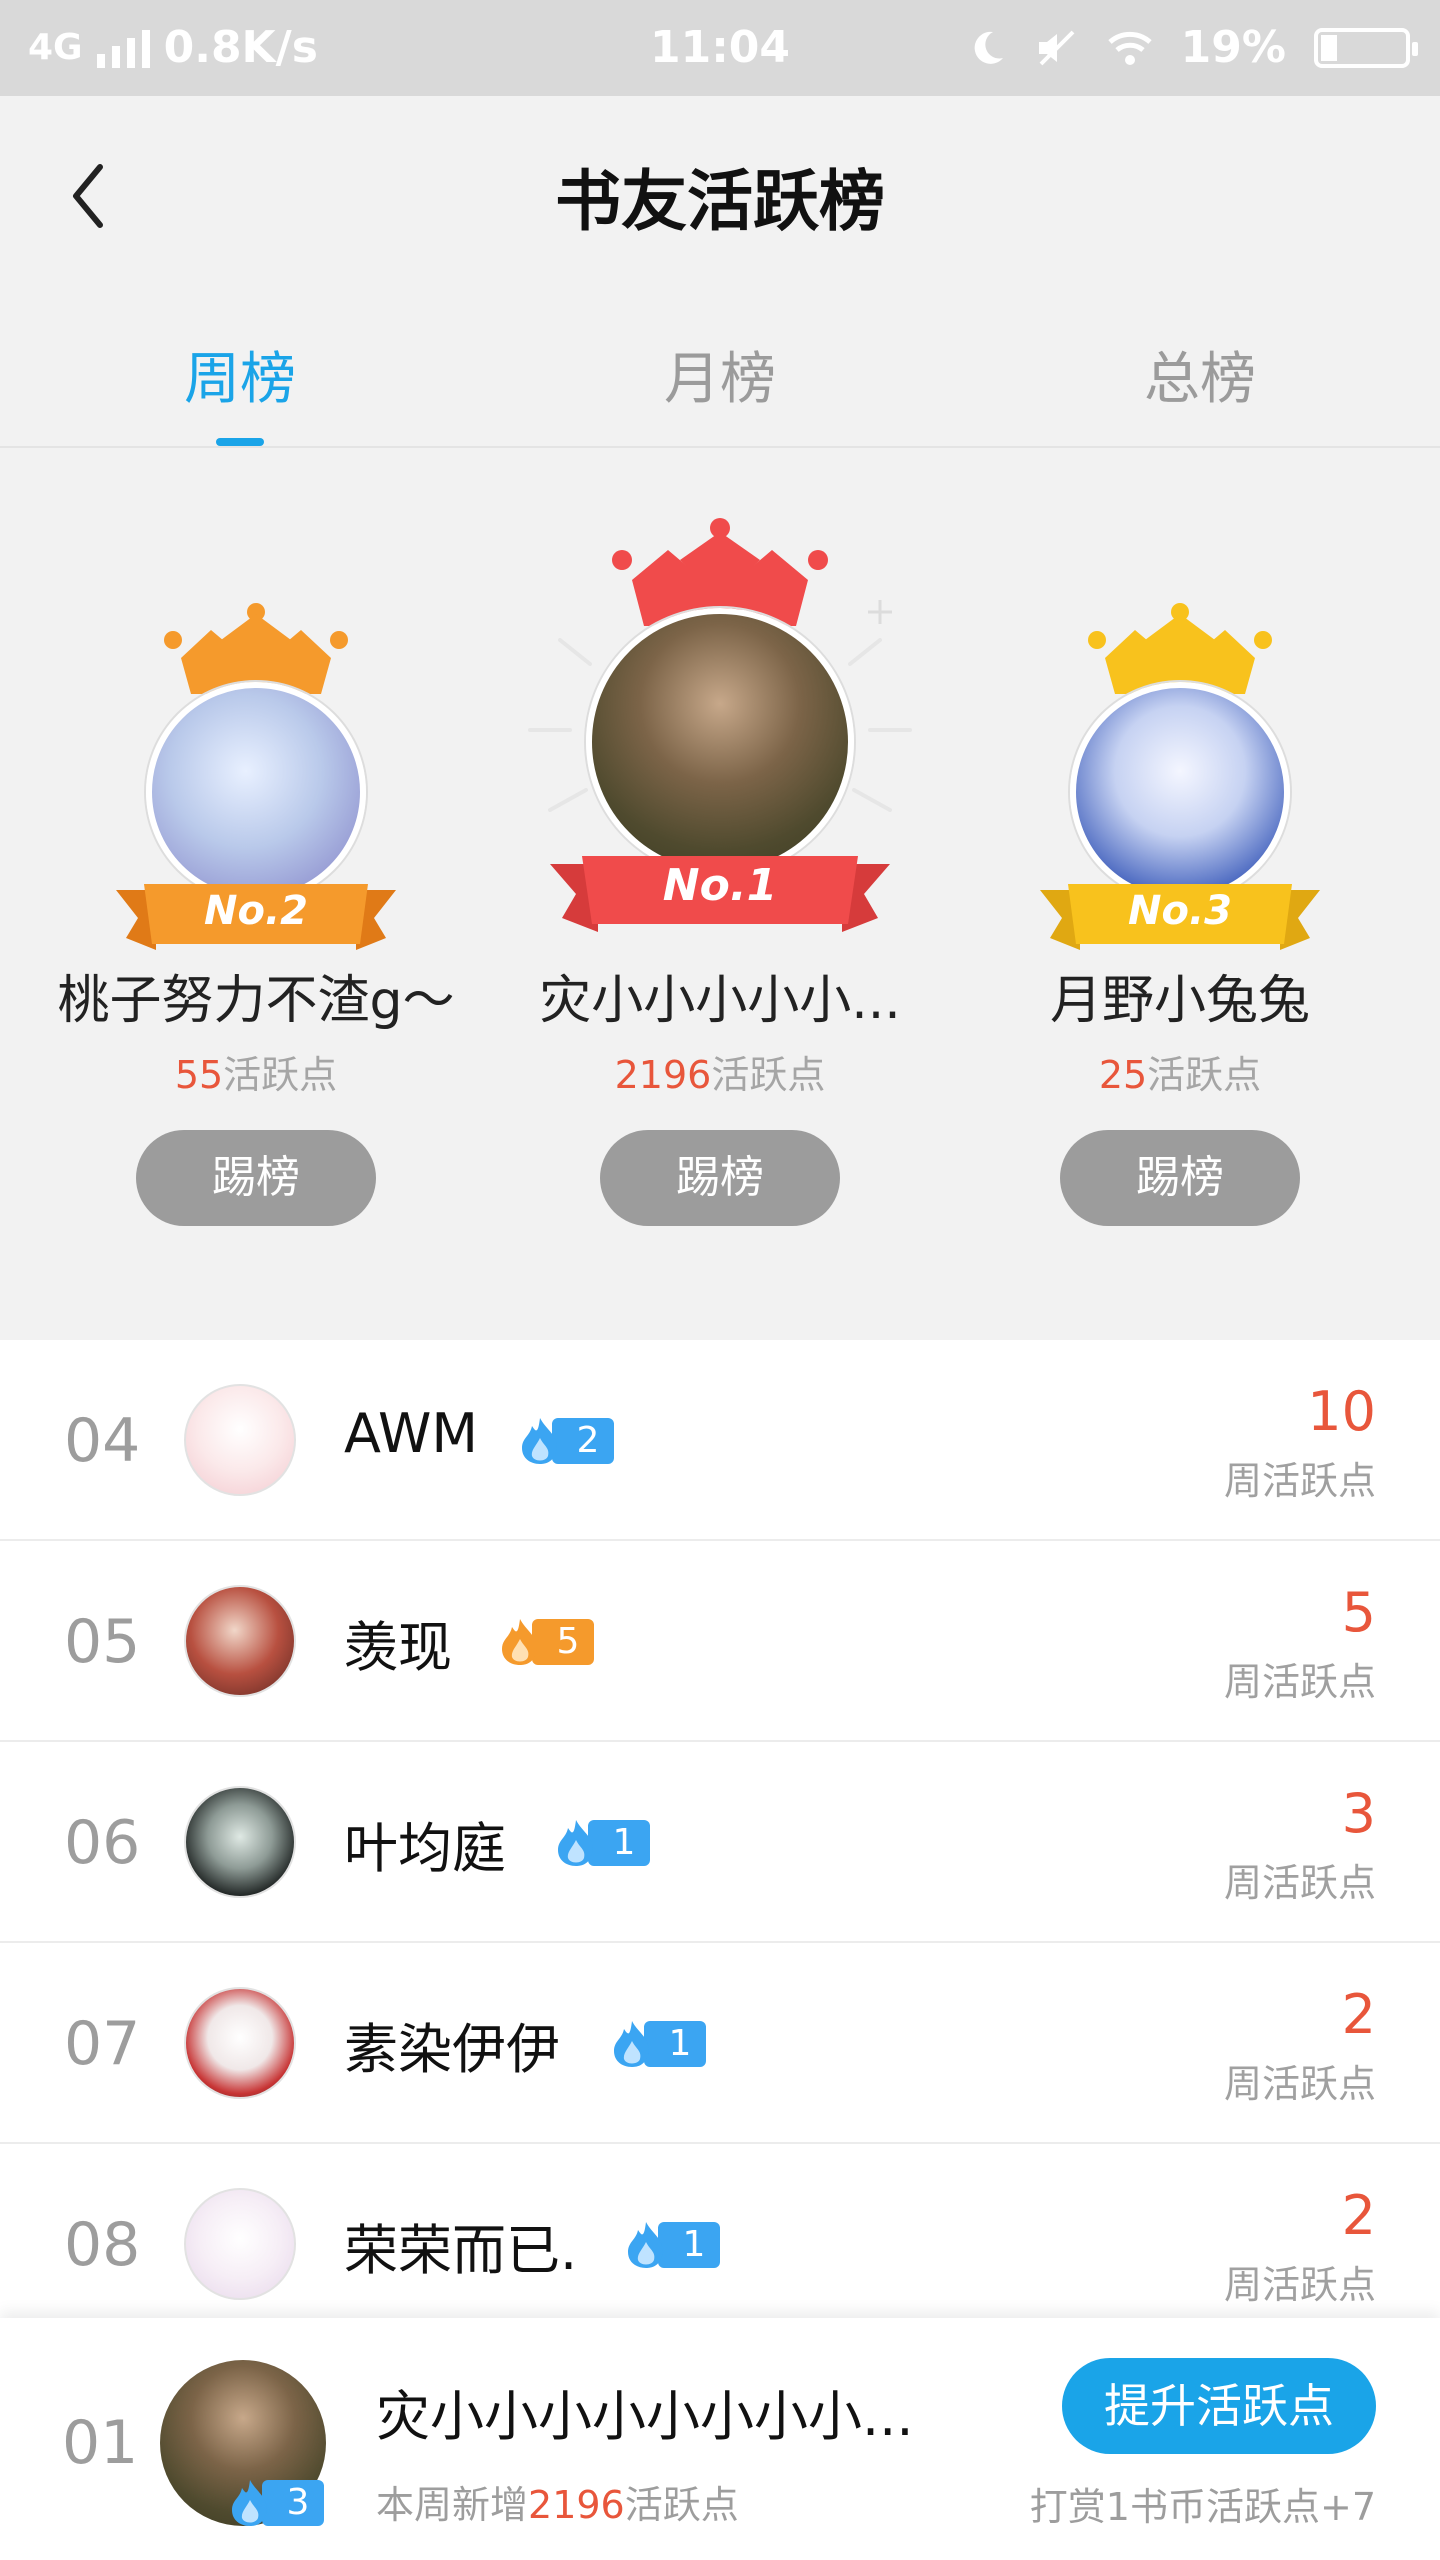 The image size is (1440, 2560). What do you see at coordinates (102, 2044) in the screenshot?
I see `rank-number: 07` at bounding box center [102, 2044].